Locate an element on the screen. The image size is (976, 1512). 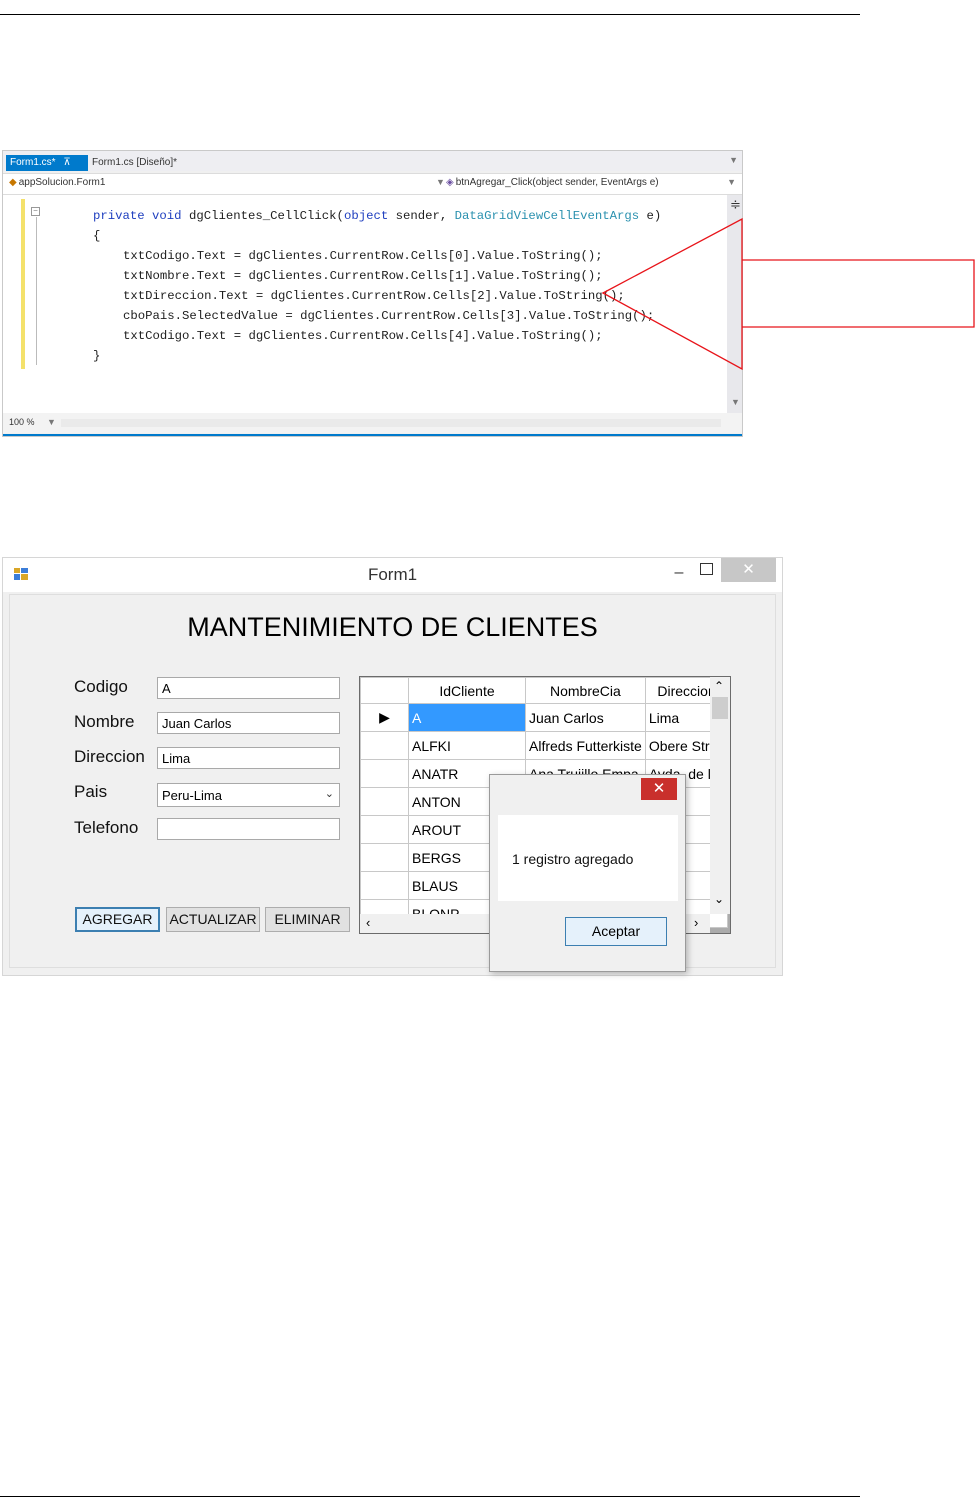
label-pais: Pais is located at coordinates (91, 791).